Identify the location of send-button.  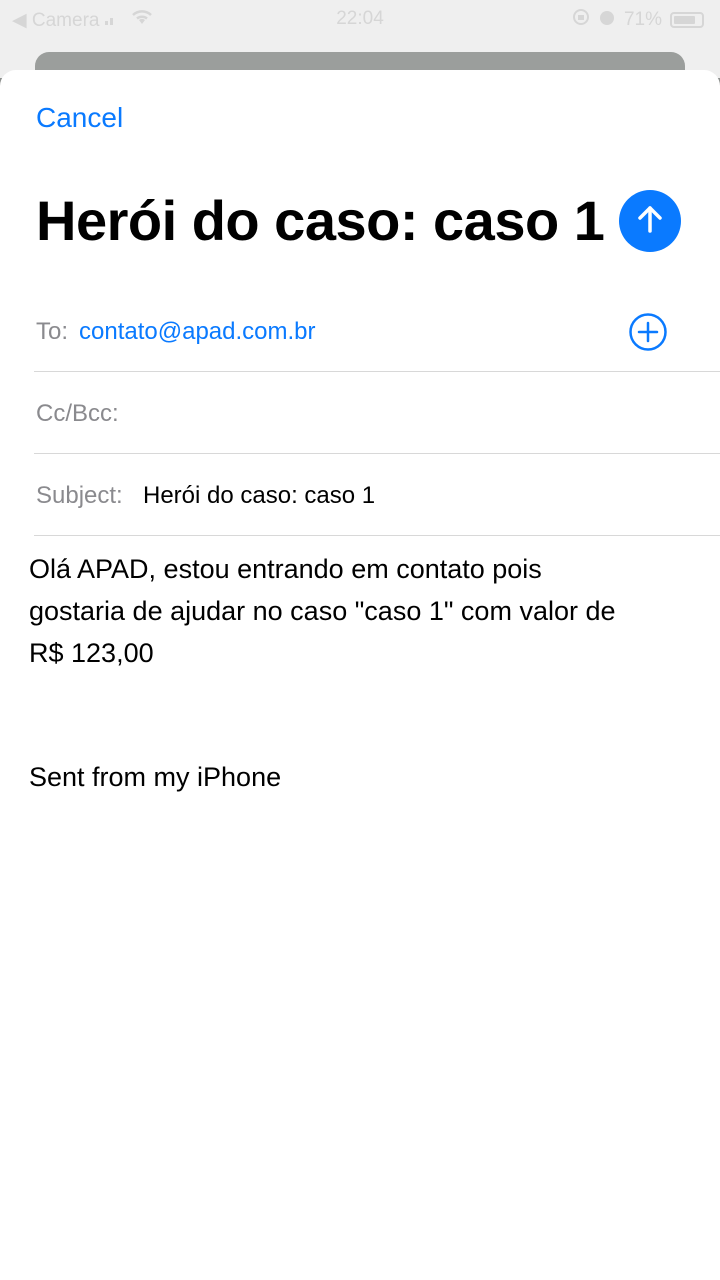
(650, 221).